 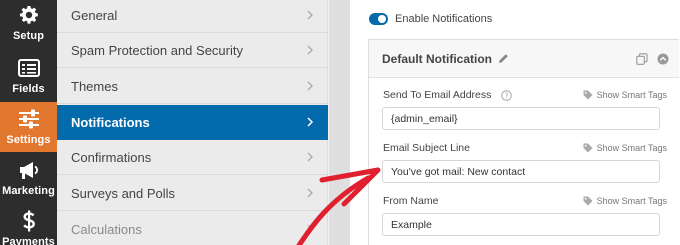 What do you see at coordinates (521, 224) in the screenshot?
I see `from-name-input: Example` at bounding box center [521, 224].